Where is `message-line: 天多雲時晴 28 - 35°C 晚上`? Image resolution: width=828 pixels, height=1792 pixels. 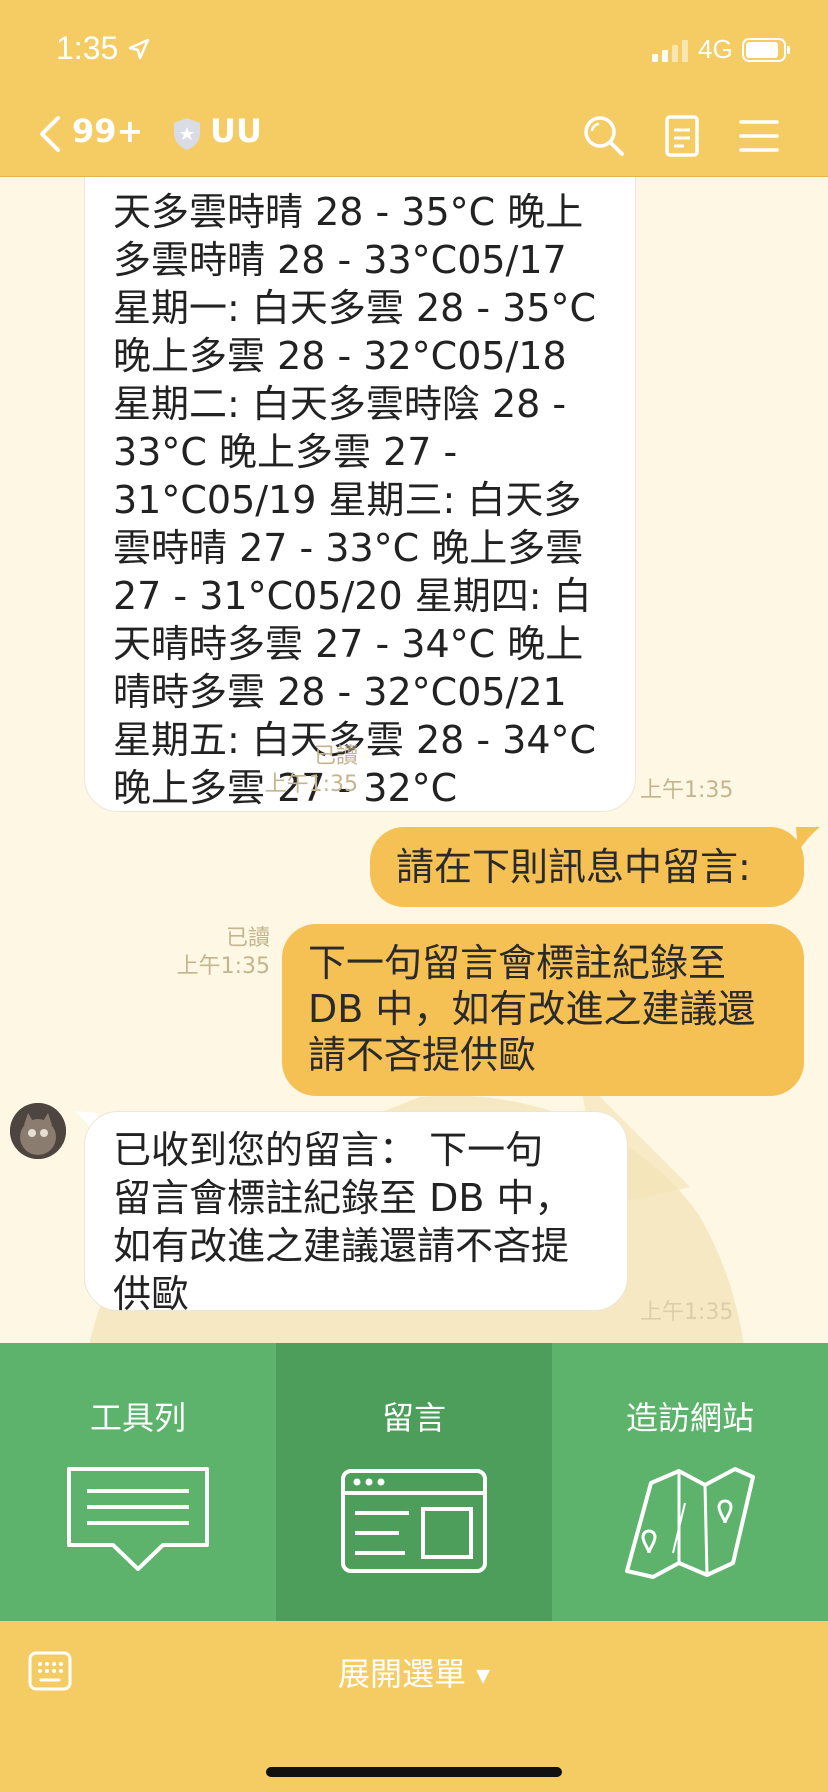
message-line: 天多雲時晴 28 - 35°C 晚上 is located at coordinates (348, 212).